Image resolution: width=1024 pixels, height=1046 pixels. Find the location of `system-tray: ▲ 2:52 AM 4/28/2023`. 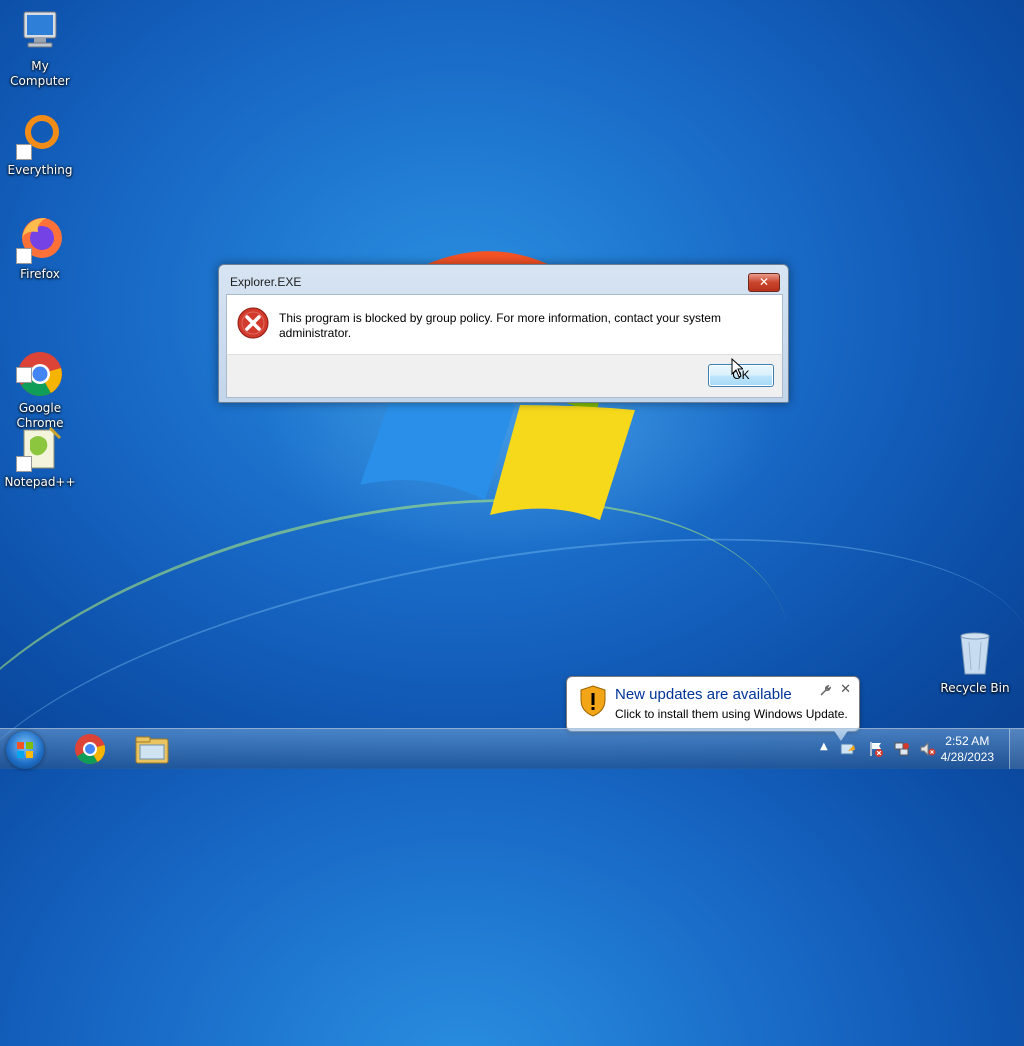

system-tray: ▲ 2:52 AM 4/28/2023 is located at coordinates (914, 749).